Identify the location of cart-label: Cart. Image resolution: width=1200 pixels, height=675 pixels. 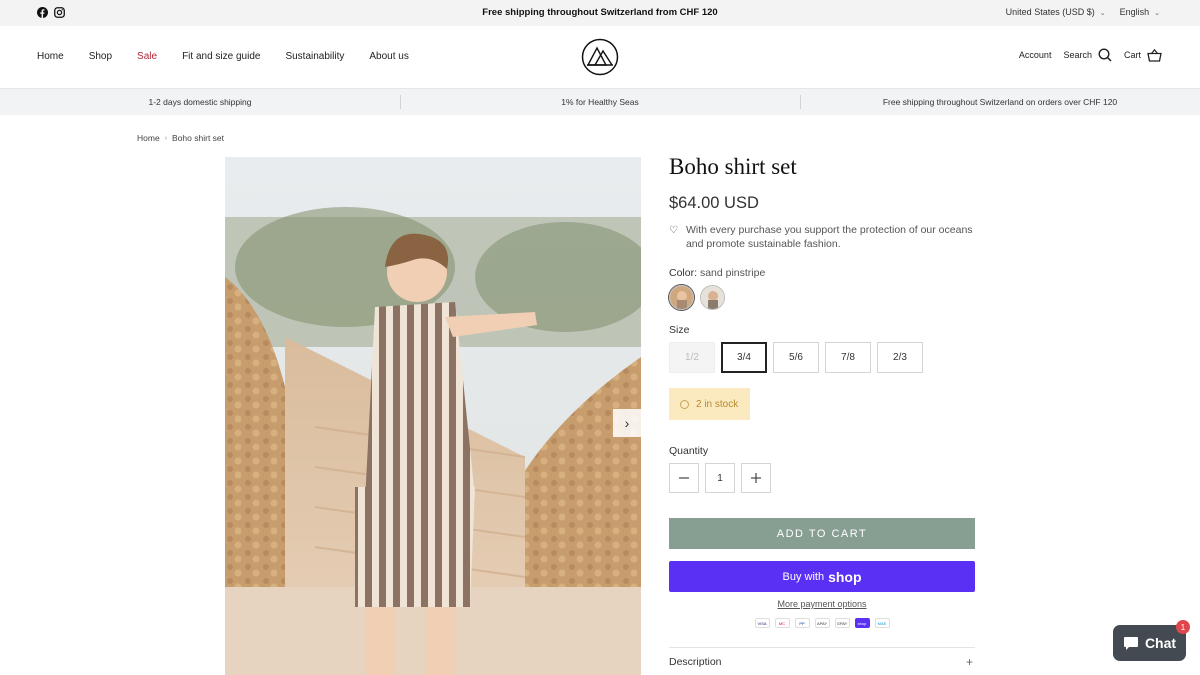
(1132, 55).